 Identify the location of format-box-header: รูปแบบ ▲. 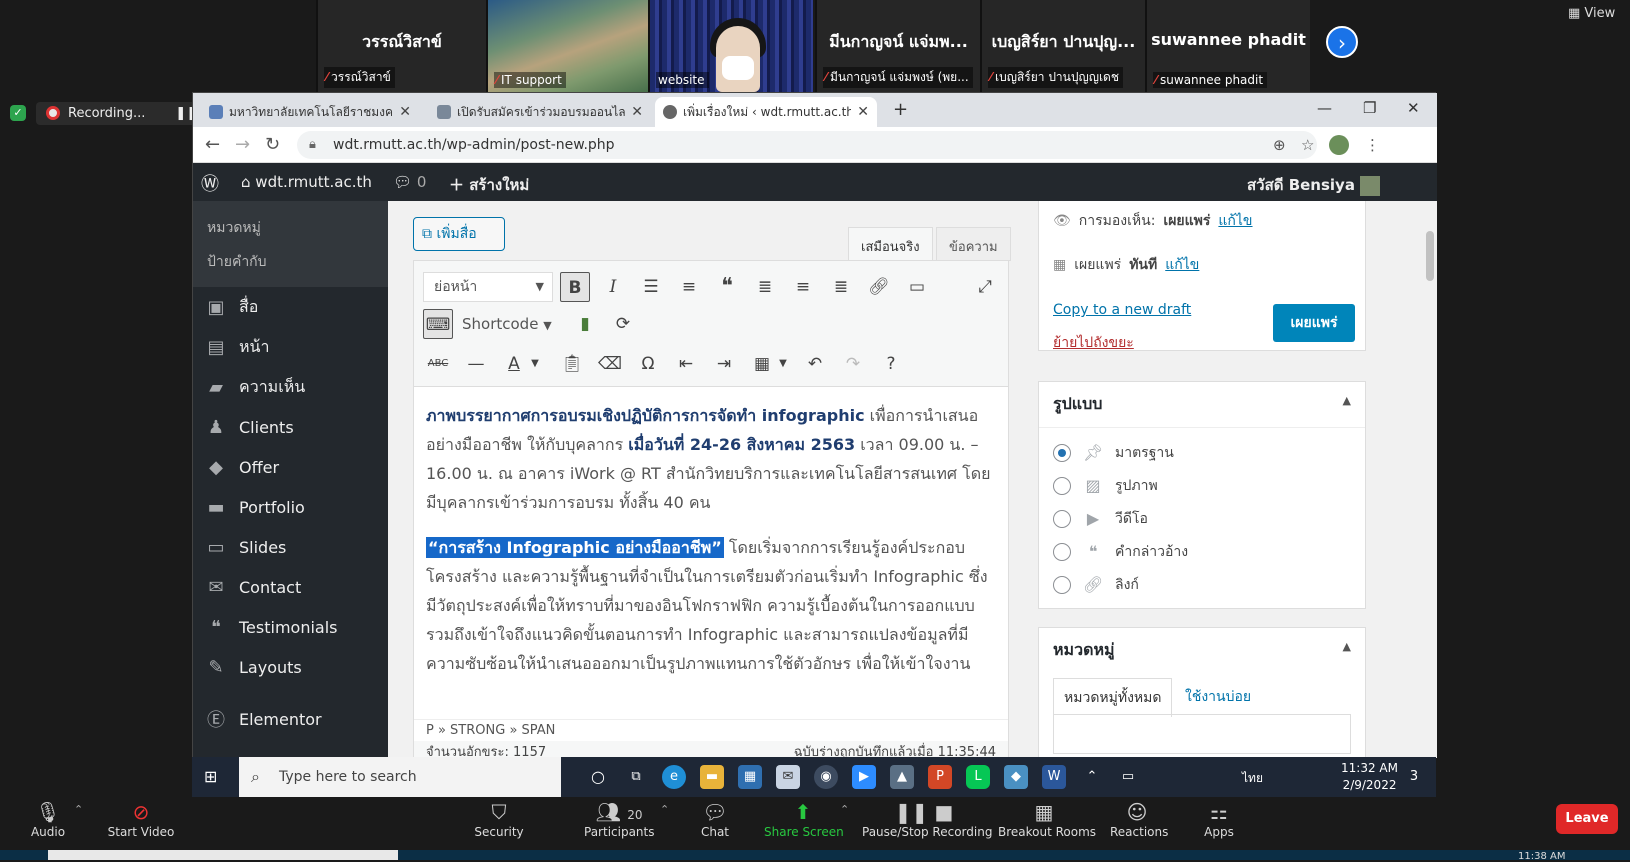
(1202, 405).